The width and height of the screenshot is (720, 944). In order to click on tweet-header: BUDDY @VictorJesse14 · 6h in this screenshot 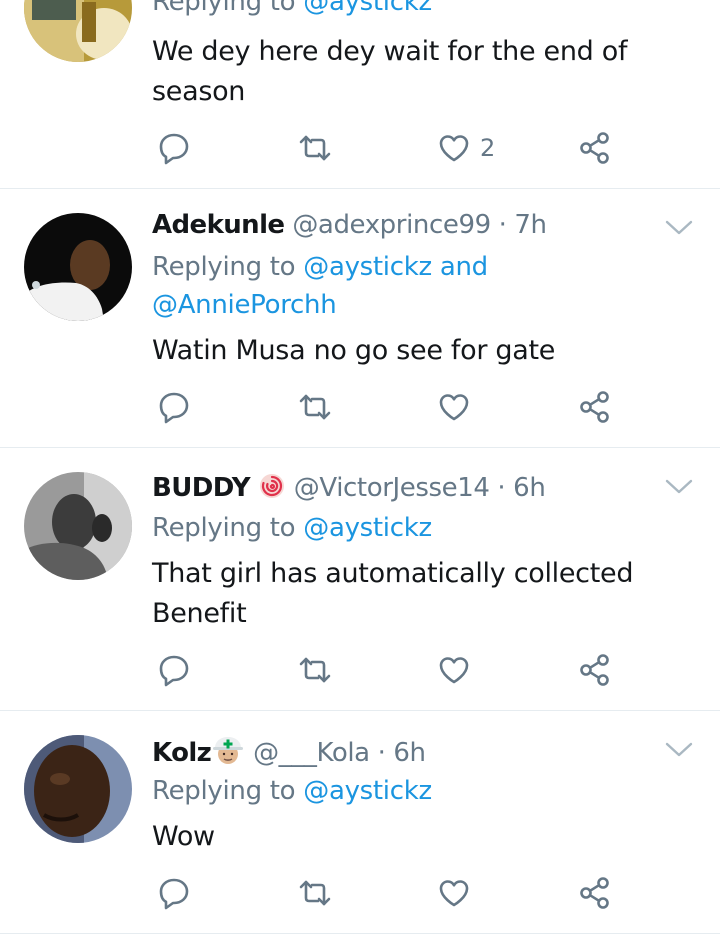, I will do `click(349, 488)`.